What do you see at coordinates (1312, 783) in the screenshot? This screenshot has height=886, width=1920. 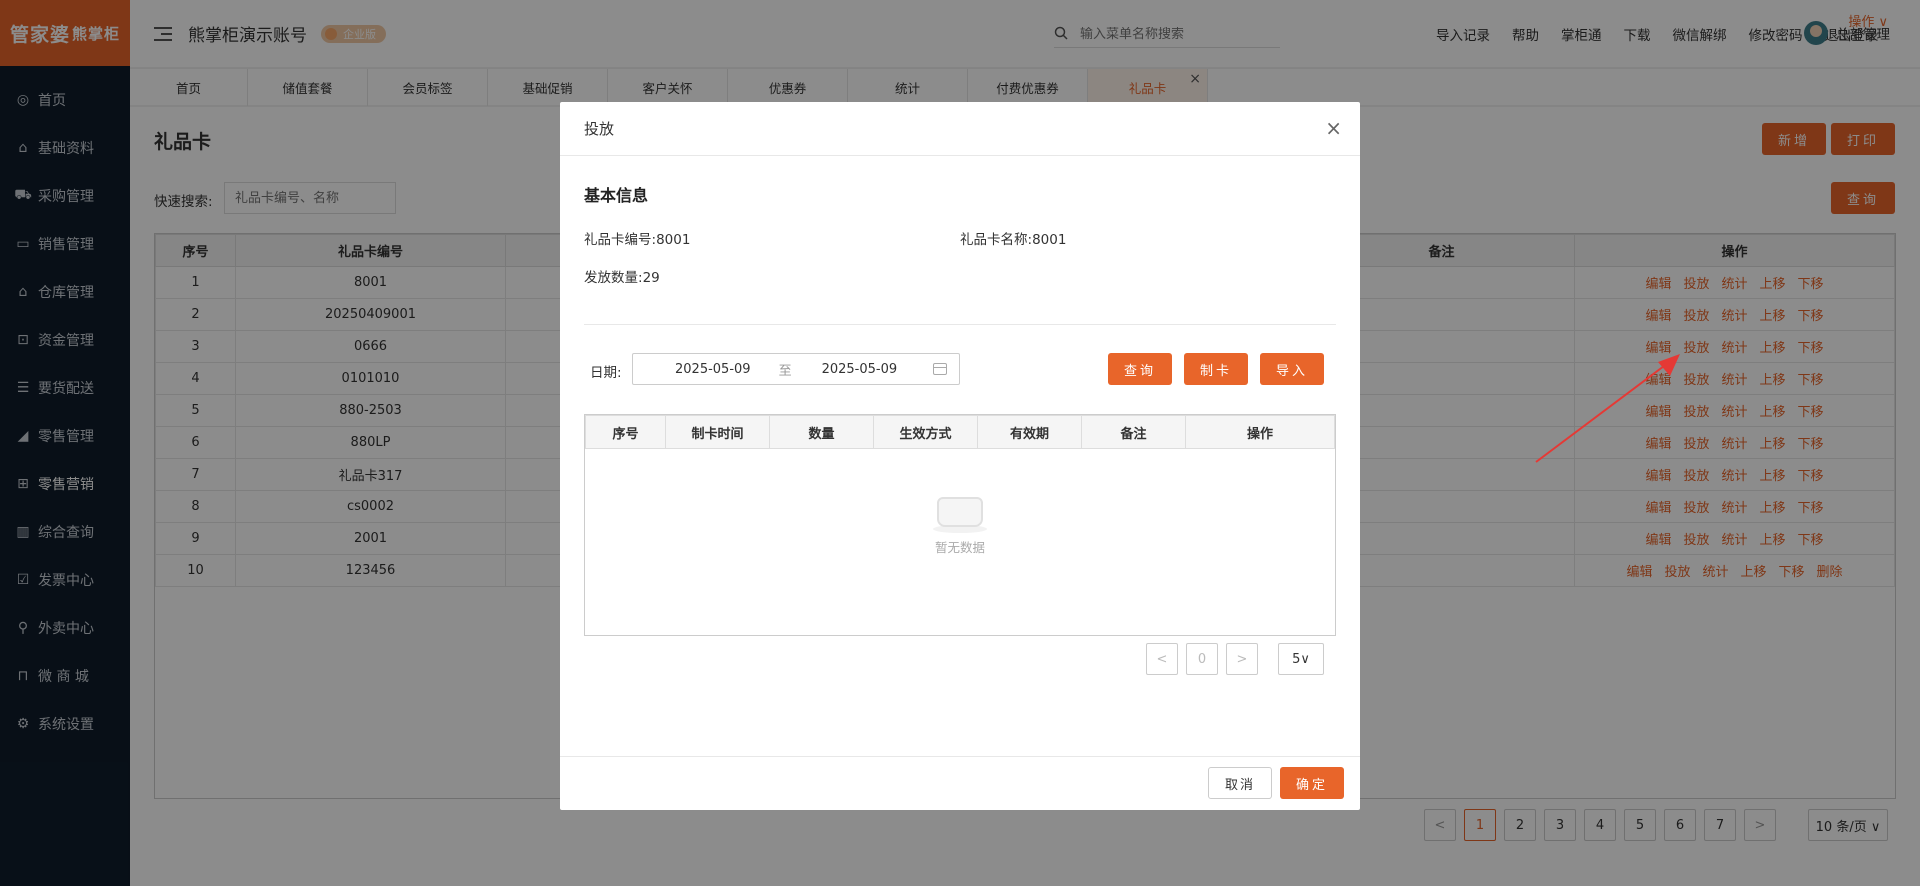 I see `confirm-button: 确定` at bounding box center [1312, 783].